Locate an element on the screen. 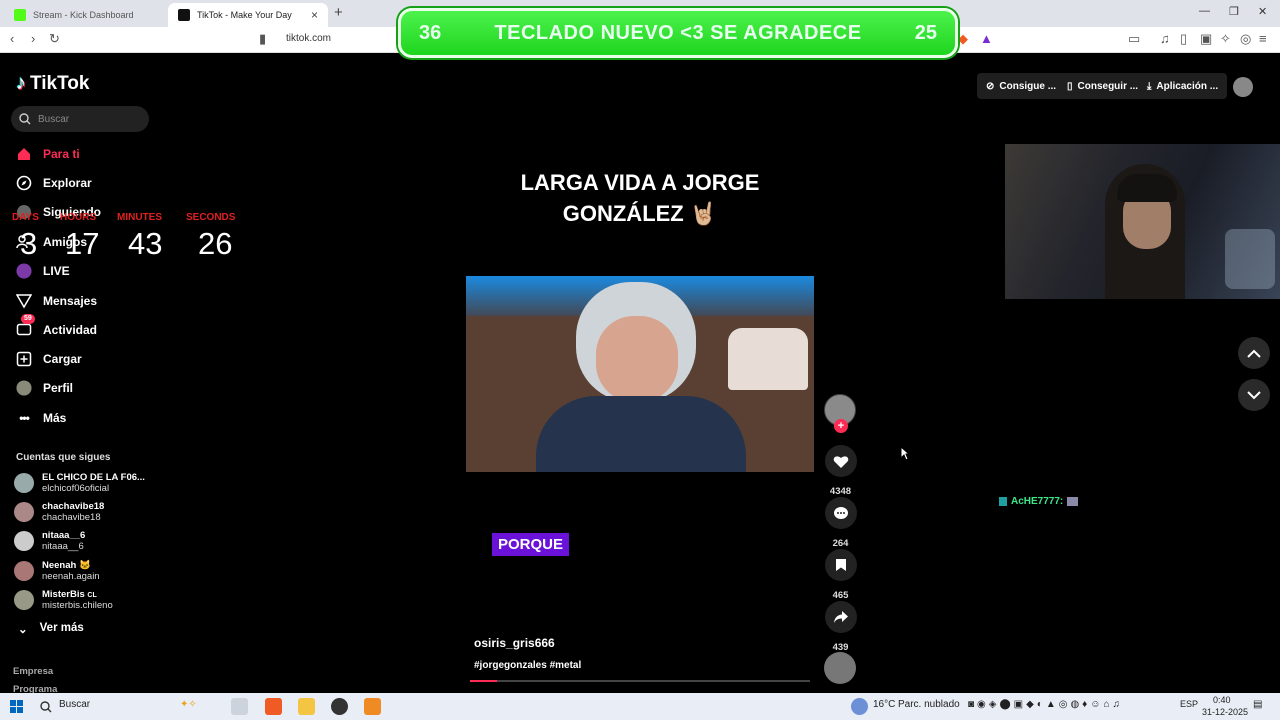 This screenshot has width=1280, height=720. chevron-down-icon: ⌄ is located at coordinates (23, 630).